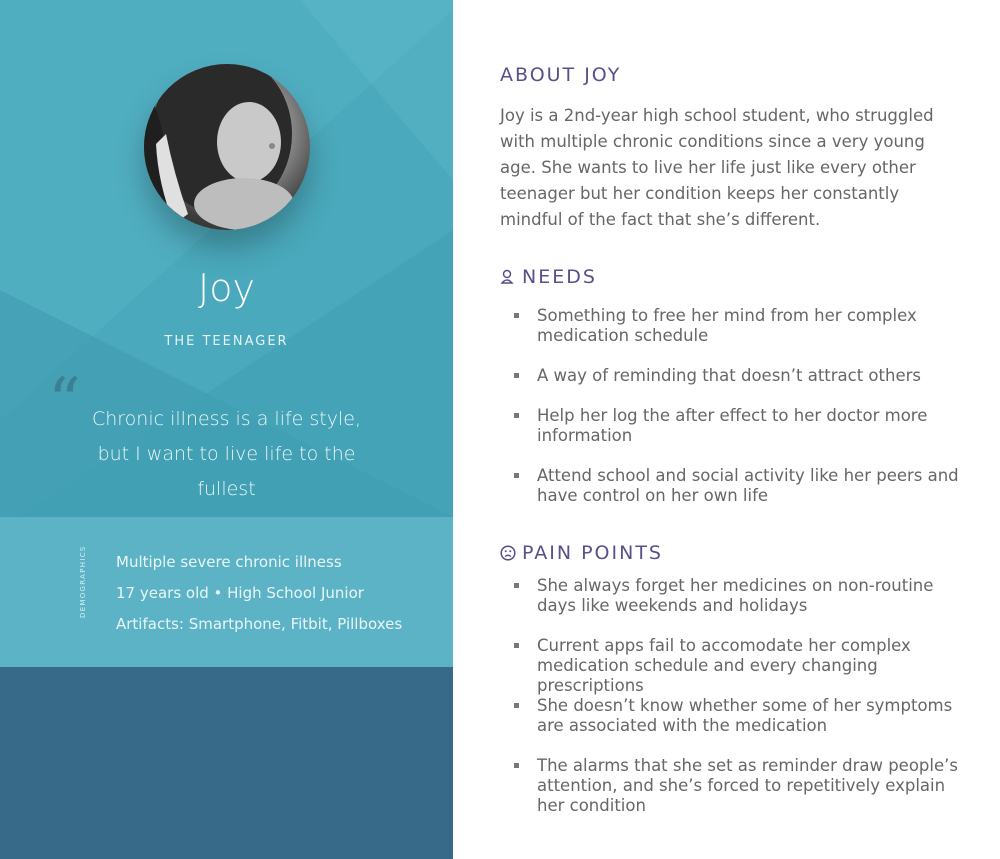 The width and height of the screenshot is (1000, 859). What do you see at coordinates (508, 553) in the screenshot?
I see `sad-face-icon` at bounding box center [508, 553].